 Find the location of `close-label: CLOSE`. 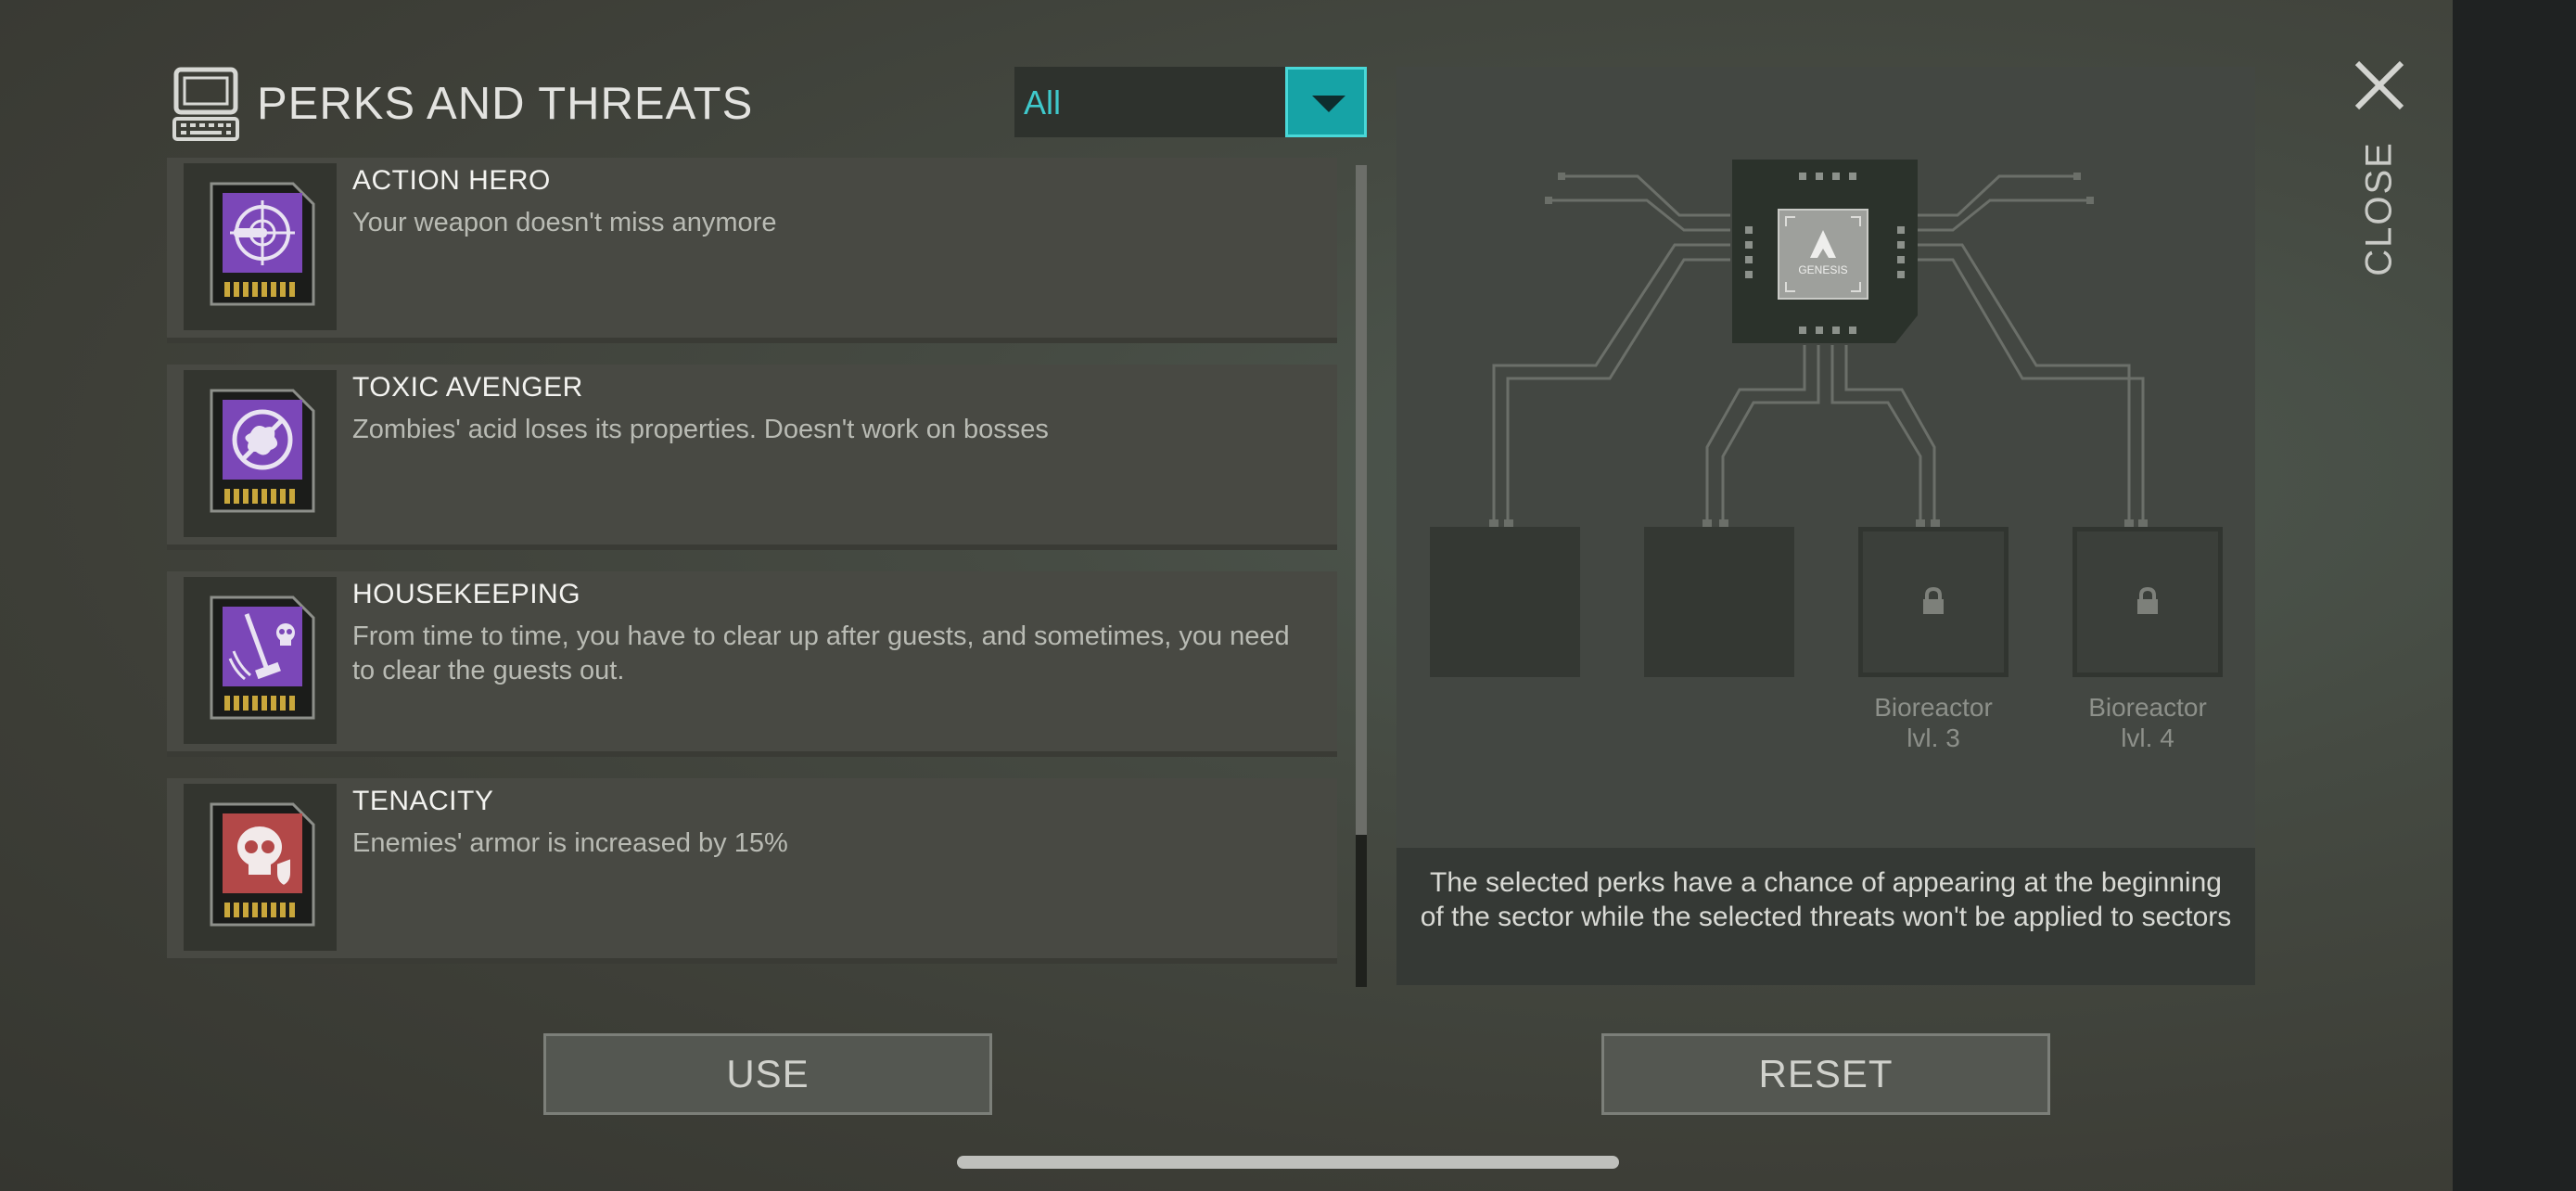

close-label: CLOSE is located at coordinates (2379, 209).